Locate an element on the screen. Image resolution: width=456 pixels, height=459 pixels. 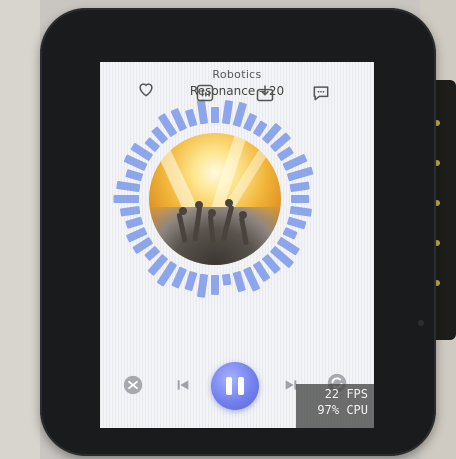
previous-icon is located at coordinates (183, 385).